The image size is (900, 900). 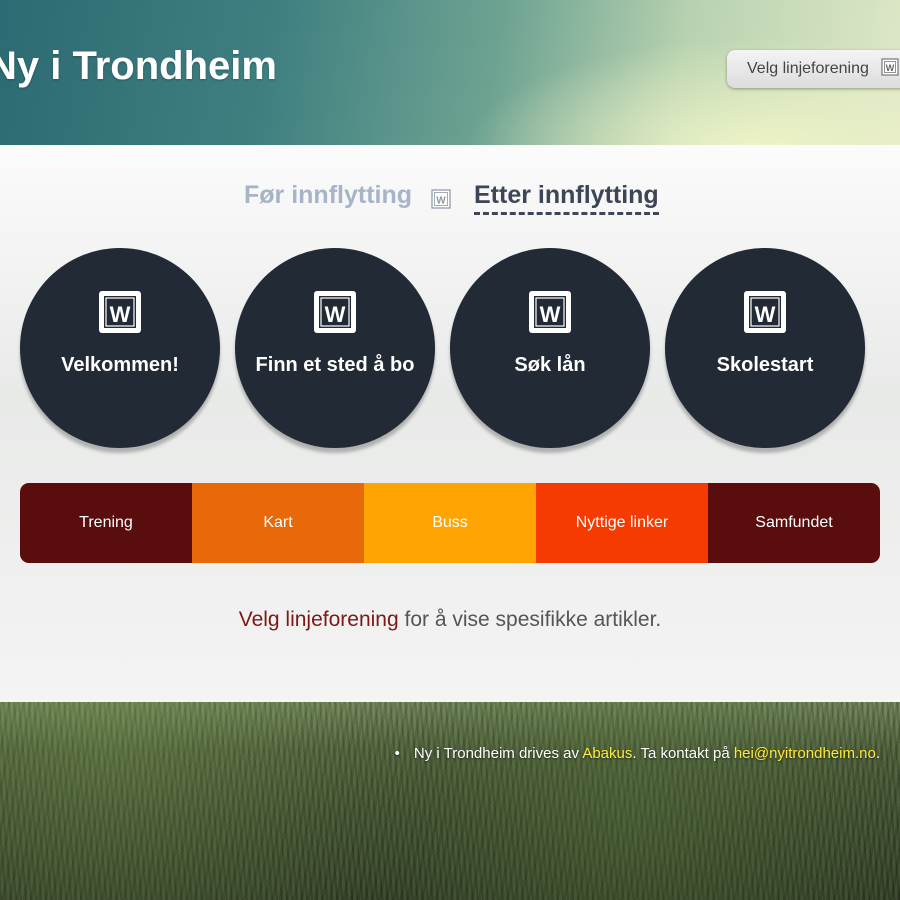 What do you see at coordinates (808, 68) in the screenshot?
I see `select-button-label: Velg linjeforening` at bounding box center [808, 68].